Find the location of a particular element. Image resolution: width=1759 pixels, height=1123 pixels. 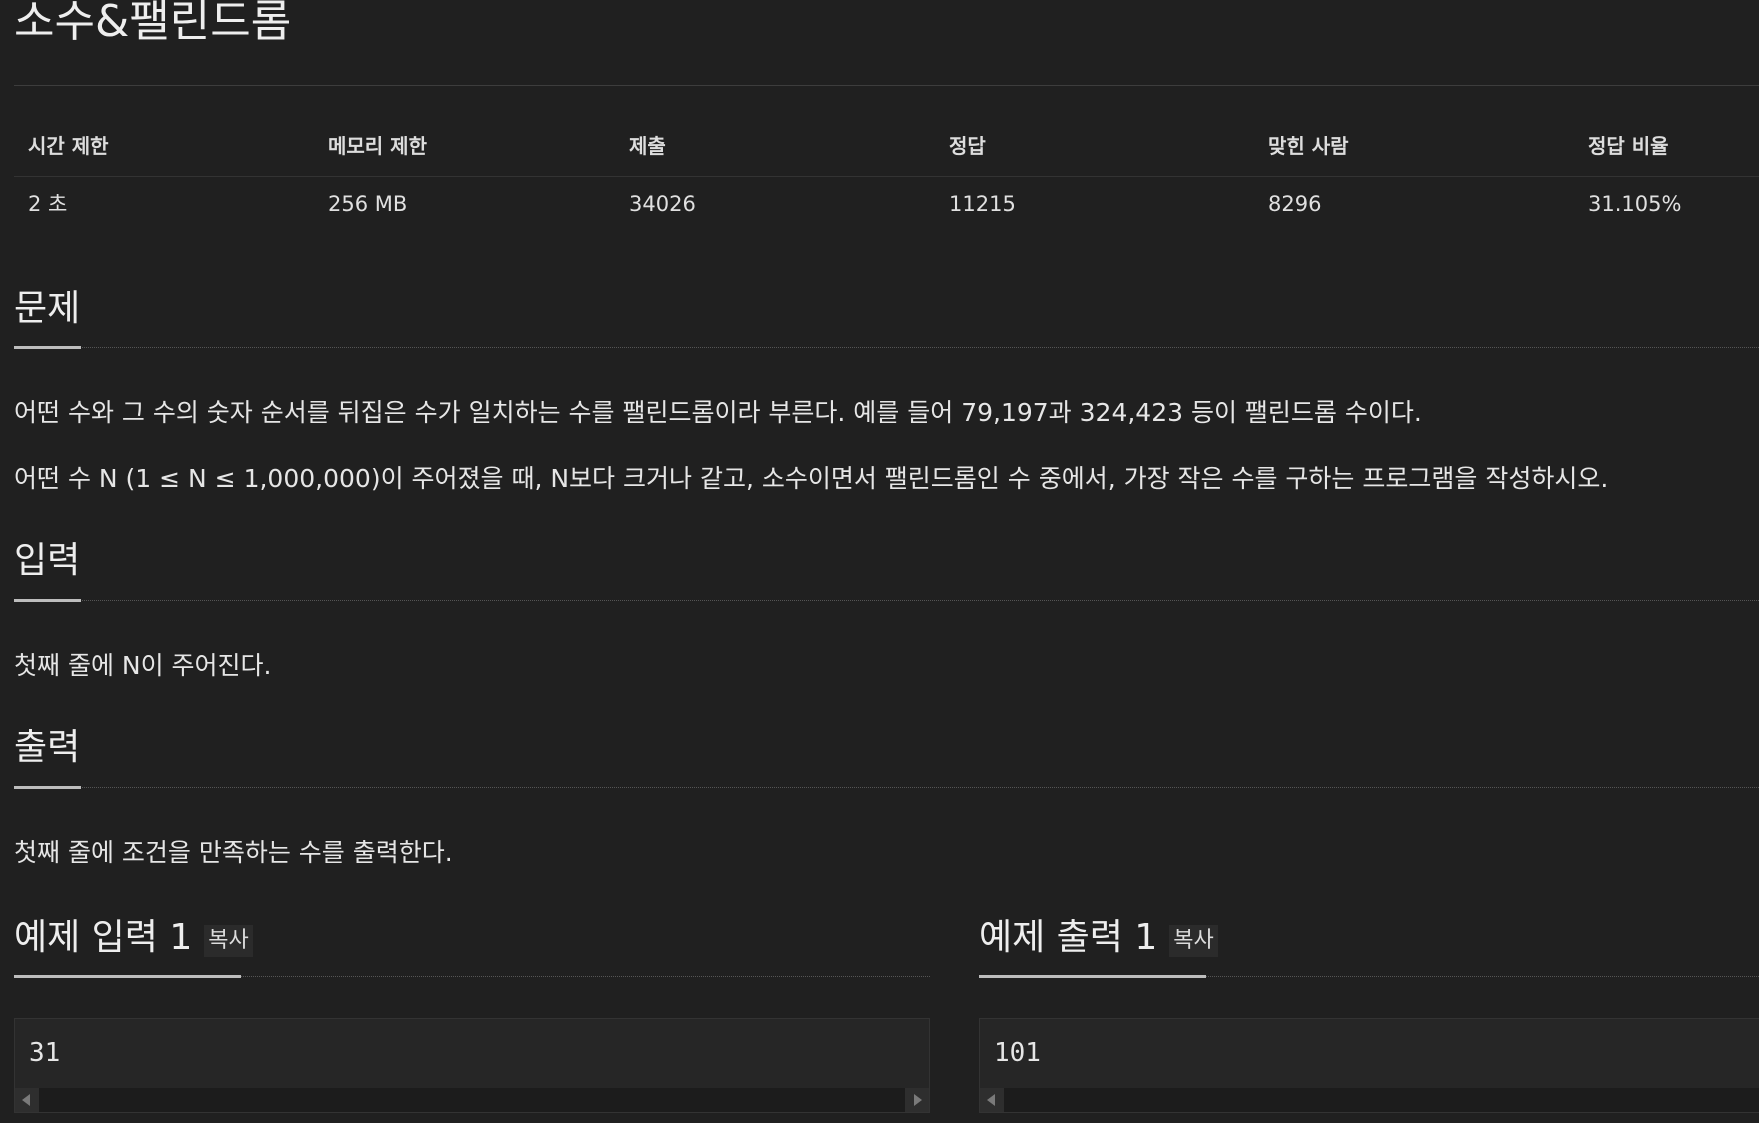

problem-title: 소수&팰린드롬 is located at coordinates (153, 23).